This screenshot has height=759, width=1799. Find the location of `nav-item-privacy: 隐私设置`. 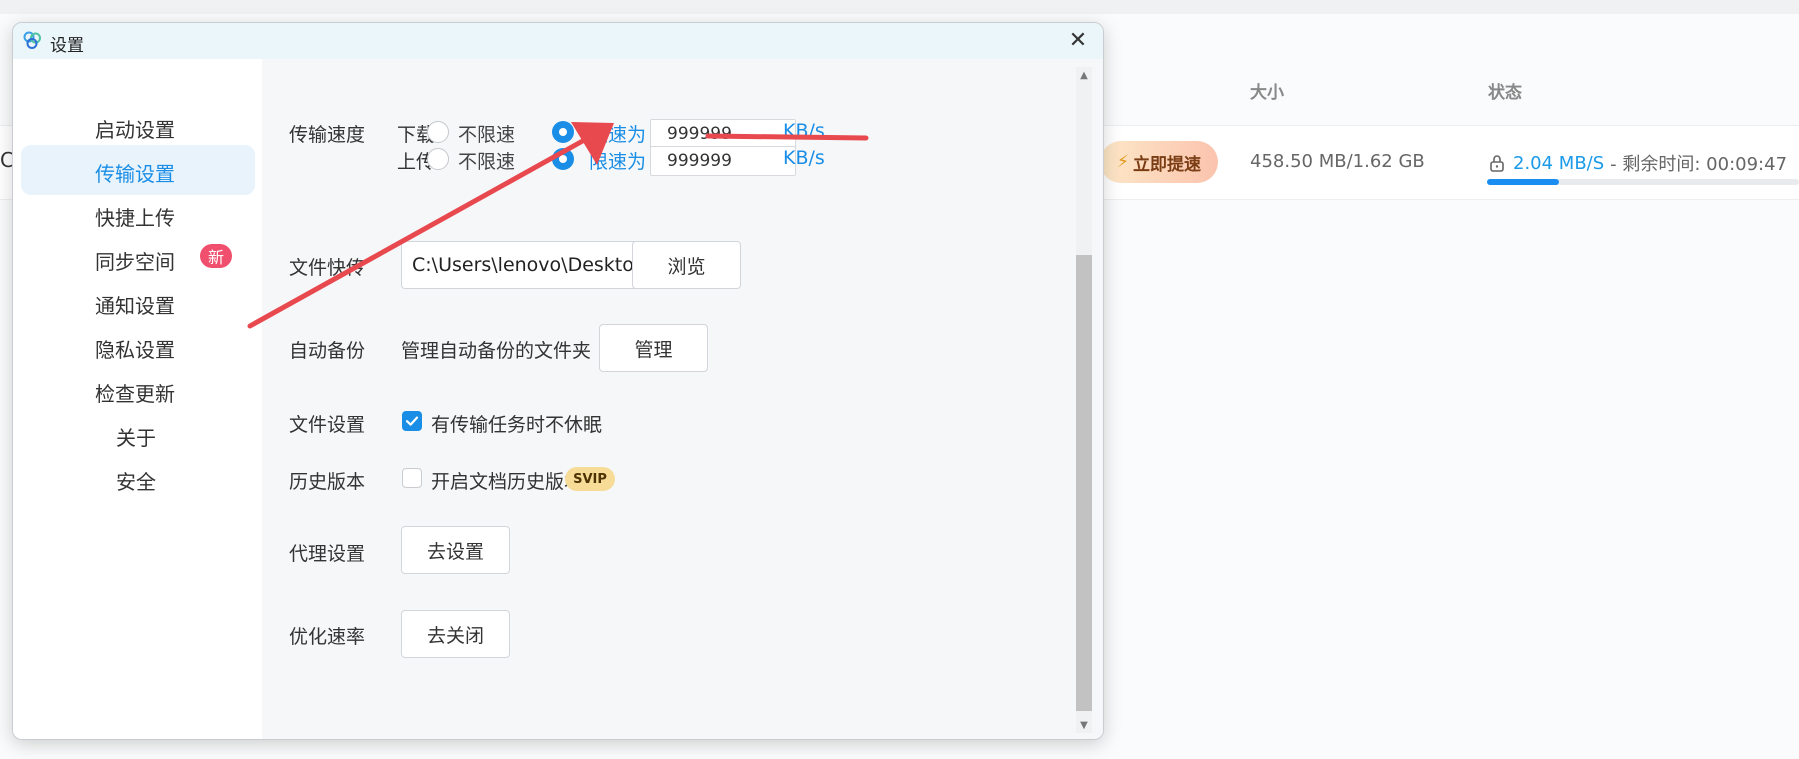

nav-item-privacy: 隐私设置 is located at coordinates (138, 346).